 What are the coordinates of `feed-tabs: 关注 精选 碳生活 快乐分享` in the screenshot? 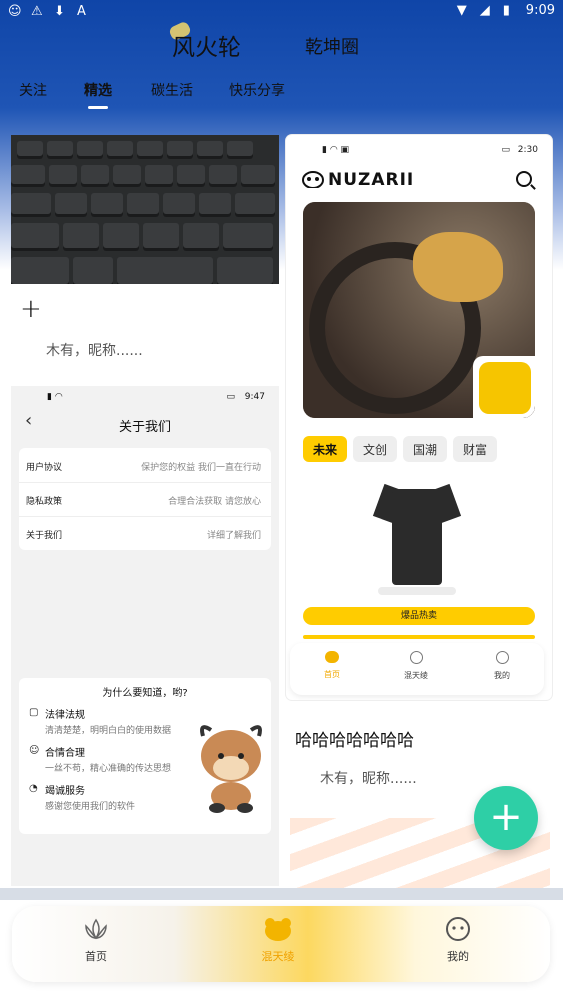 It's located at (281, 95).